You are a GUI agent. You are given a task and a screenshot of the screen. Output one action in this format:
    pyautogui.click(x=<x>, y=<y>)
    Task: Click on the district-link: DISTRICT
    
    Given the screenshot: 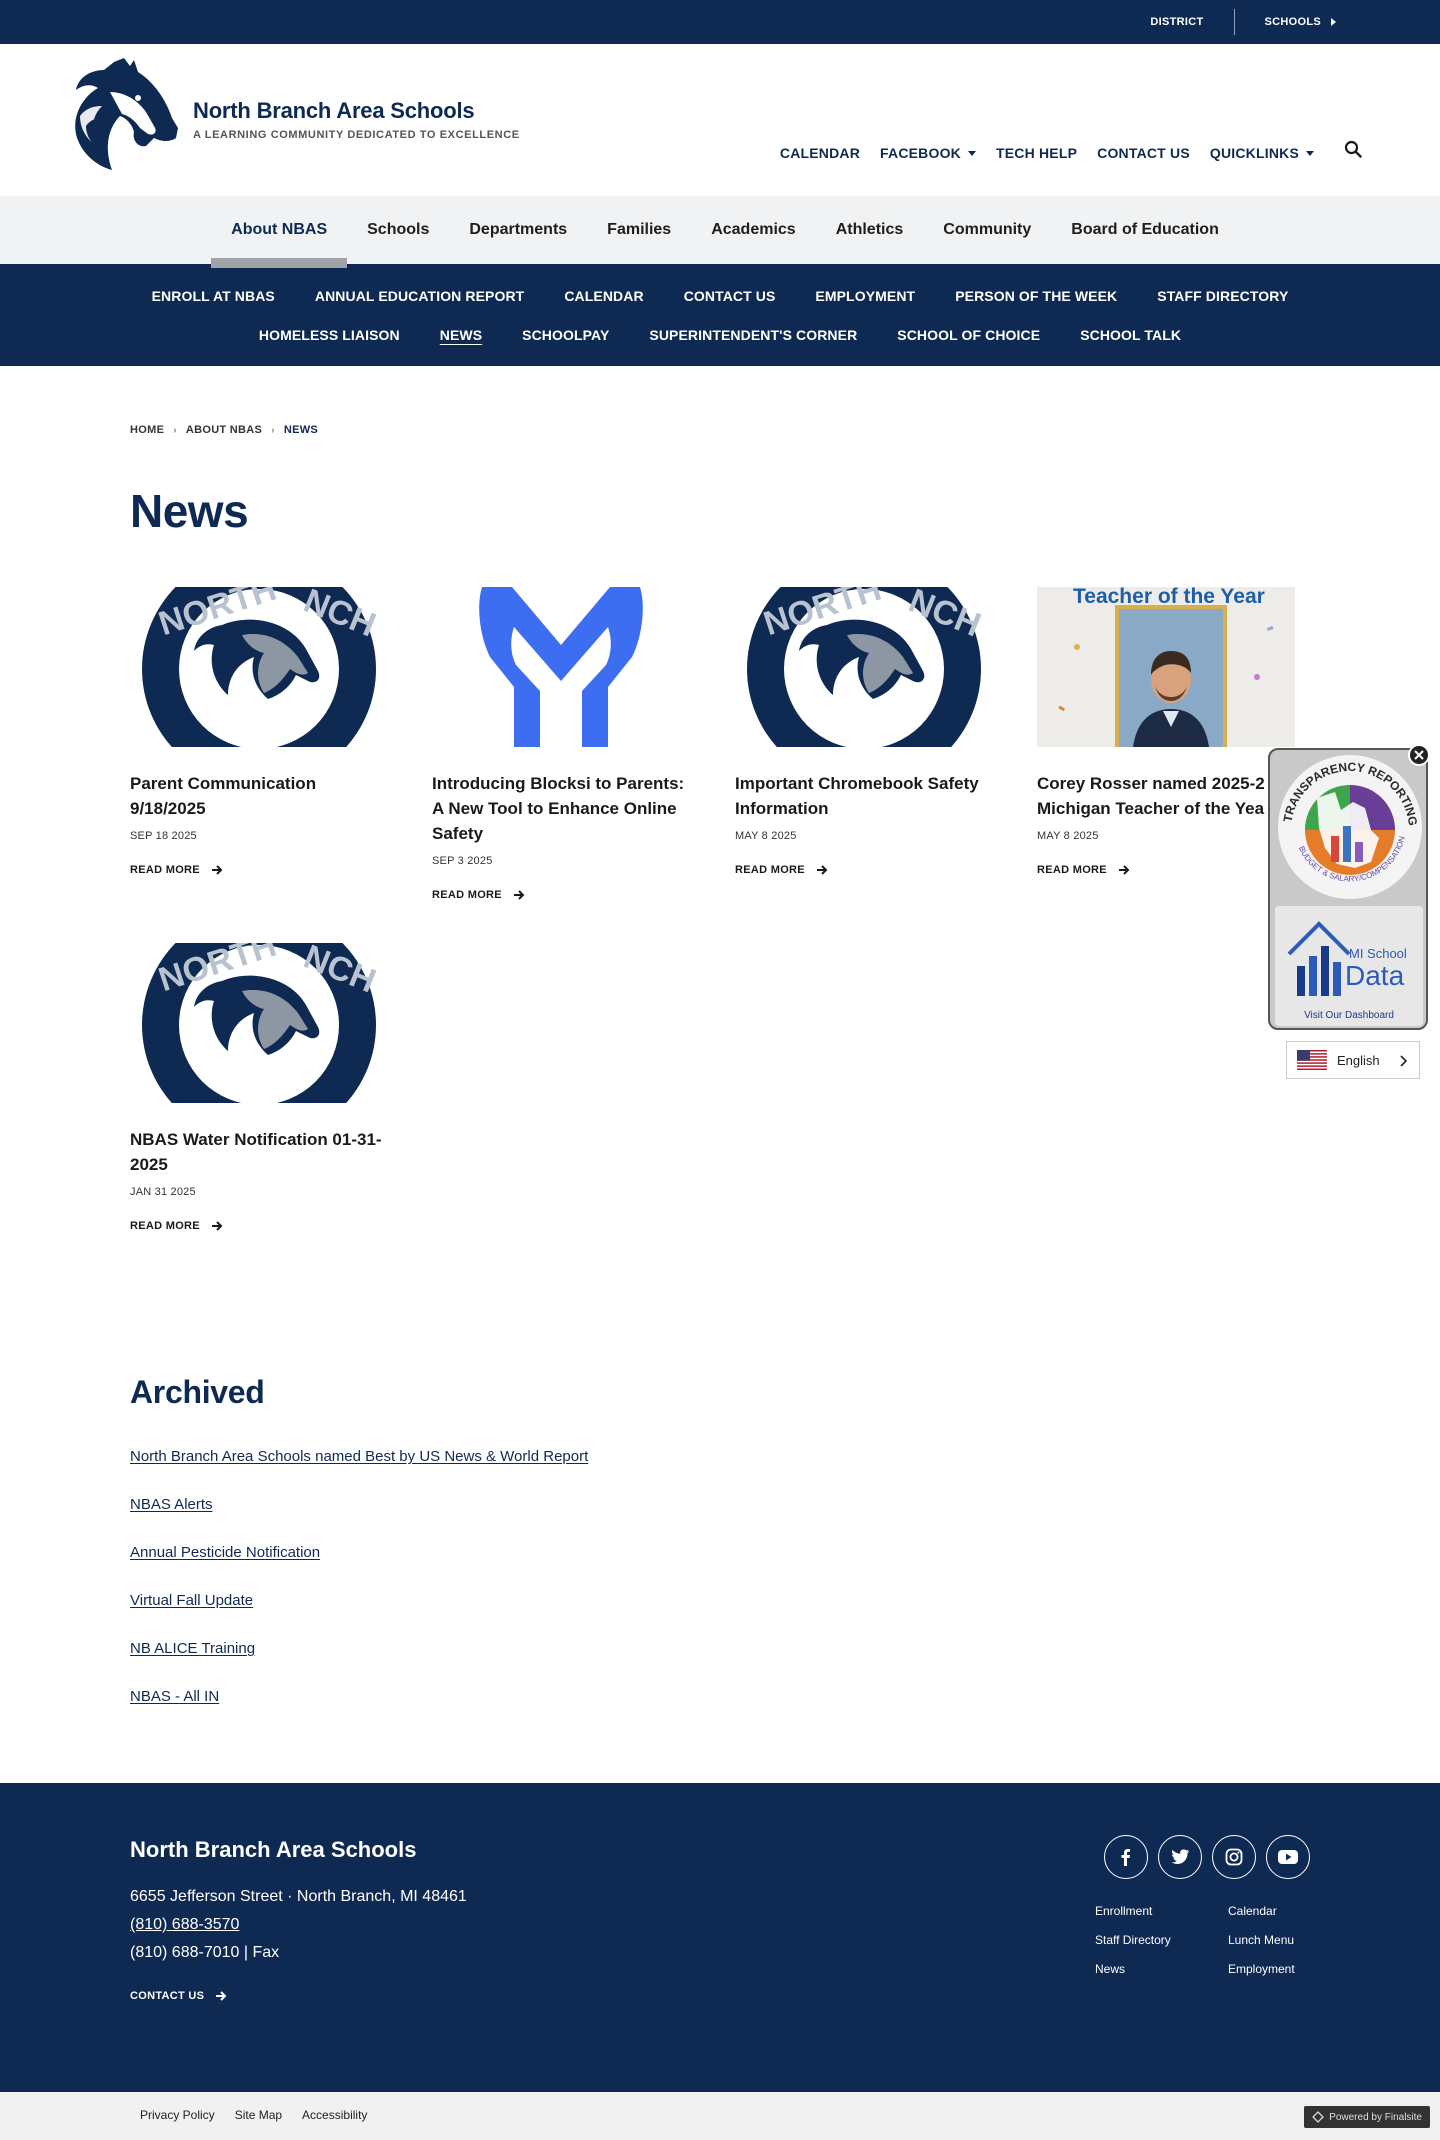 What is the action you would take?
    pyautogui.click(x=1176, y=22)
    